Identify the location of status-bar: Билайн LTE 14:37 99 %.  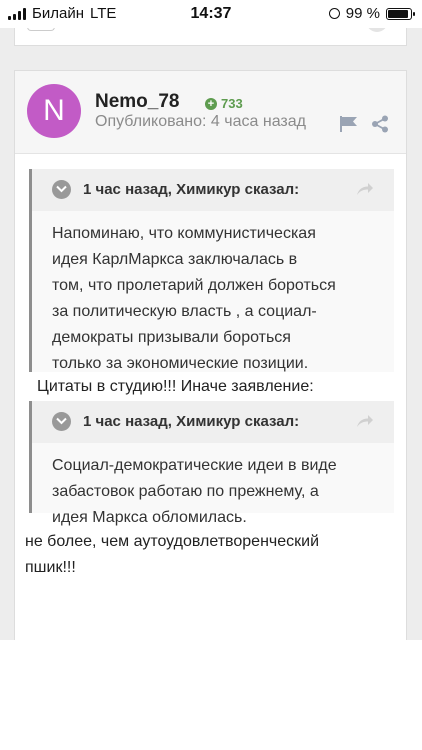
(211, 14).